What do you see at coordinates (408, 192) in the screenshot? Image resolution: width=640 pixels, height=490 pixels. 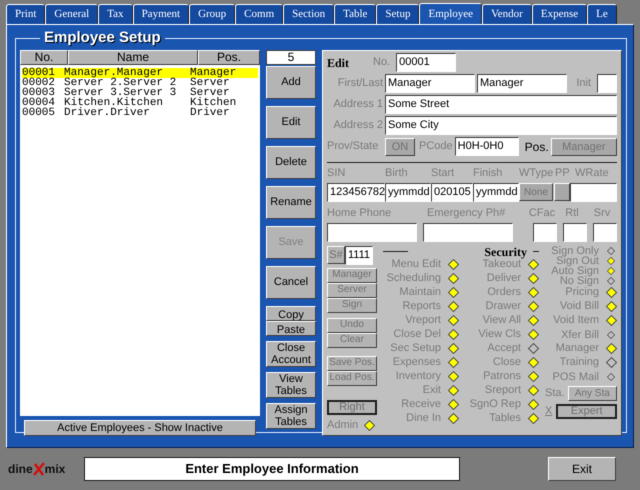 I see `birth-field: yymmdd` at bounding box center [408, 192].